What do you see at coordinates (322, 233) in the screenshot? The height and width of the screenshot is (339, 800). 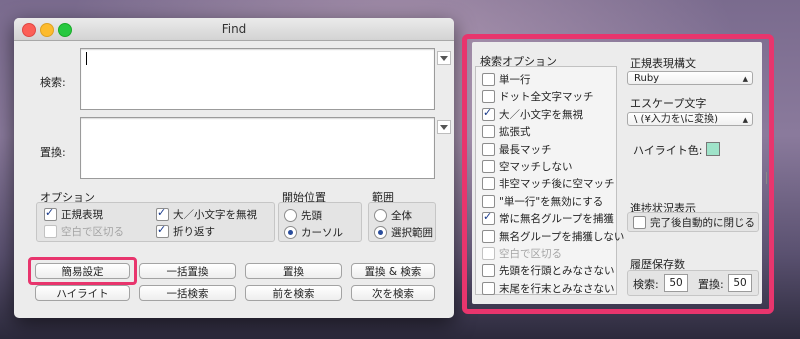 I see `start-cursor-label: カーソル` at bounding box center [322, 233].